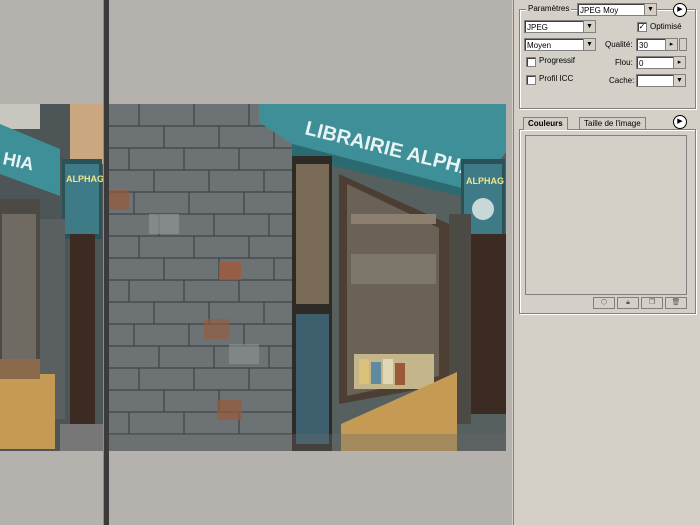  Describe the element at coordinates (661, 80) in the screenshot. I see `matte-select: ▼` at that location.